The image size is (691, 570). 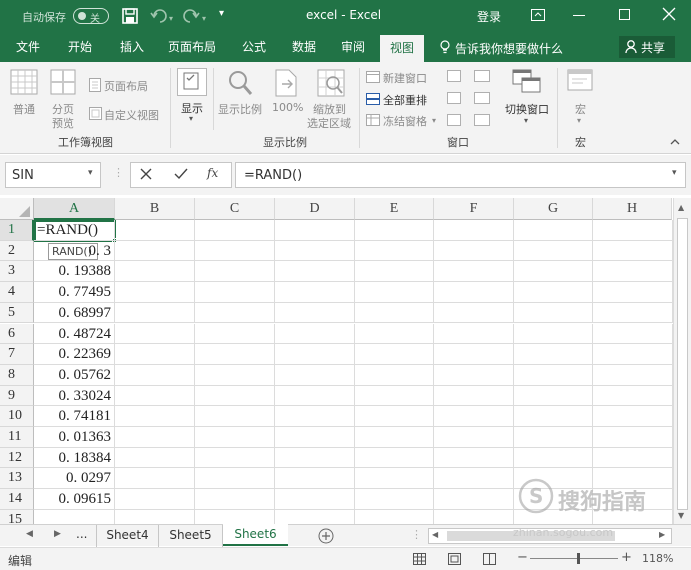 I want to click on macros-button-label: 宏, so click(x=580, y=109).